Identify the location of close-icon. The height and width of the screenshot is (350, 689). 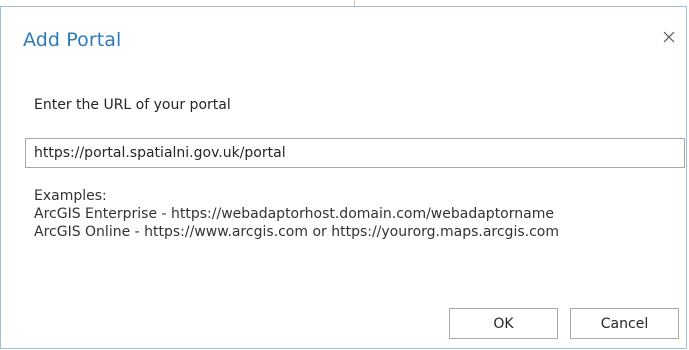
(669, 37).